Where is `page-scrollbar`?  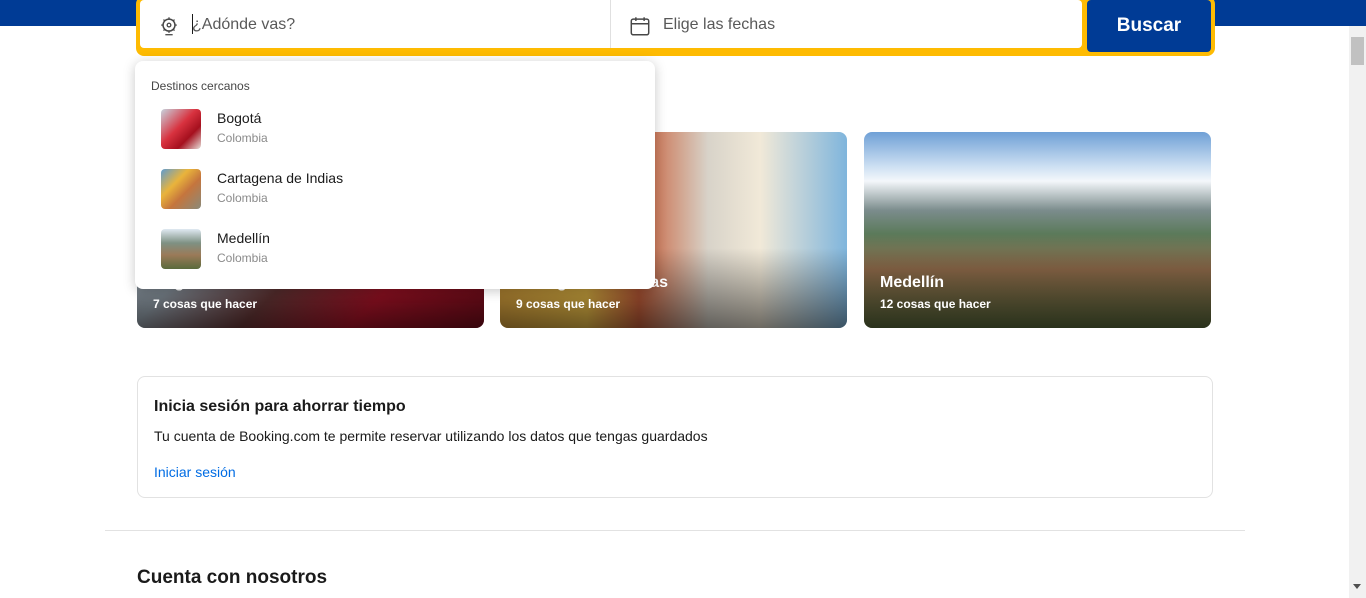 page-scrollbar is located at coordinates (1357, 312).